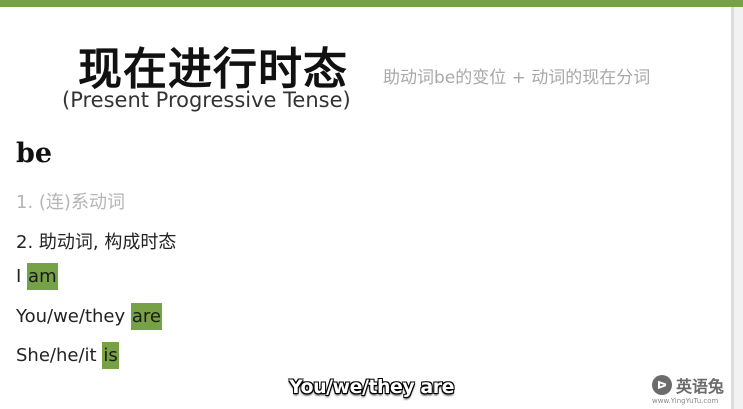 Image resolution: width=743 pixels, height=409 pixels. What do you see at coordinates (56, 355) in the screenshot?
I see `example-subject: She/he/it` at bounding box center [56, 355].